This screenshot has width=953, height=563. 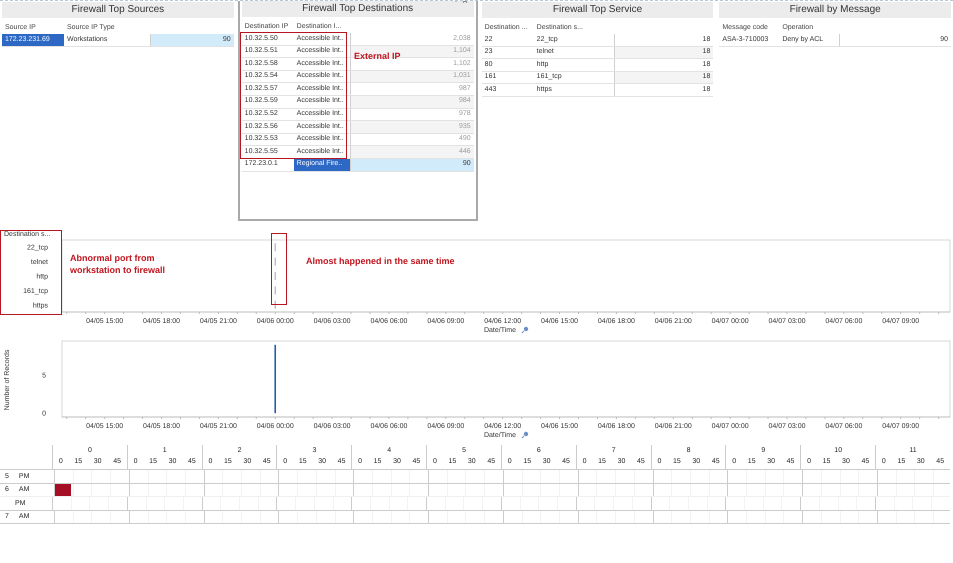 What do you see at coordinates (377, 56) in the screenshot?
I see `annotation-text: External IP` at bounding box center [377, 56].